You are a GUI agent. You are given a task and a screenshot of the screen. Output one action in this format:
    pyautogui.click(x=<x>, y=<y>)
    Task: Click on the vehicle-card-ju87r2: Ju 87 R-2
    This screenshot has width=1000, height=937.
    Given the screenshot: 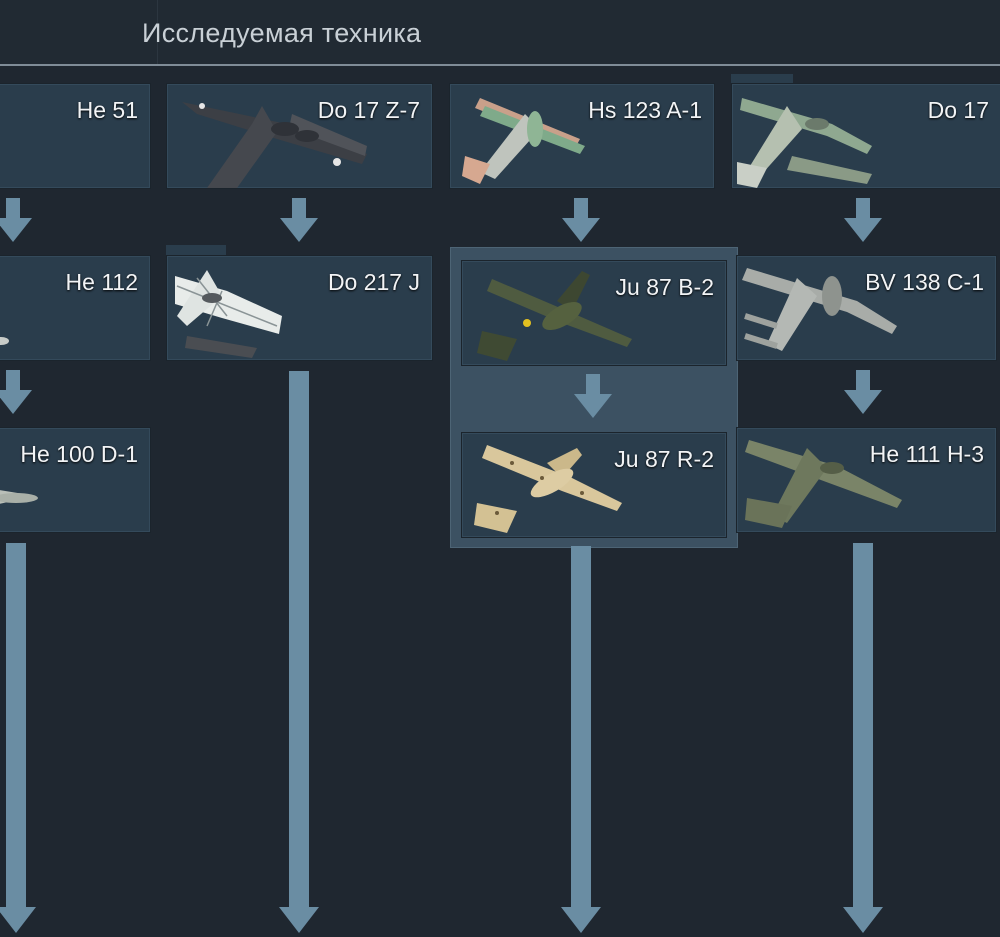 What is the action you would take?
    pyautogui.click(x=594, y=485)
    